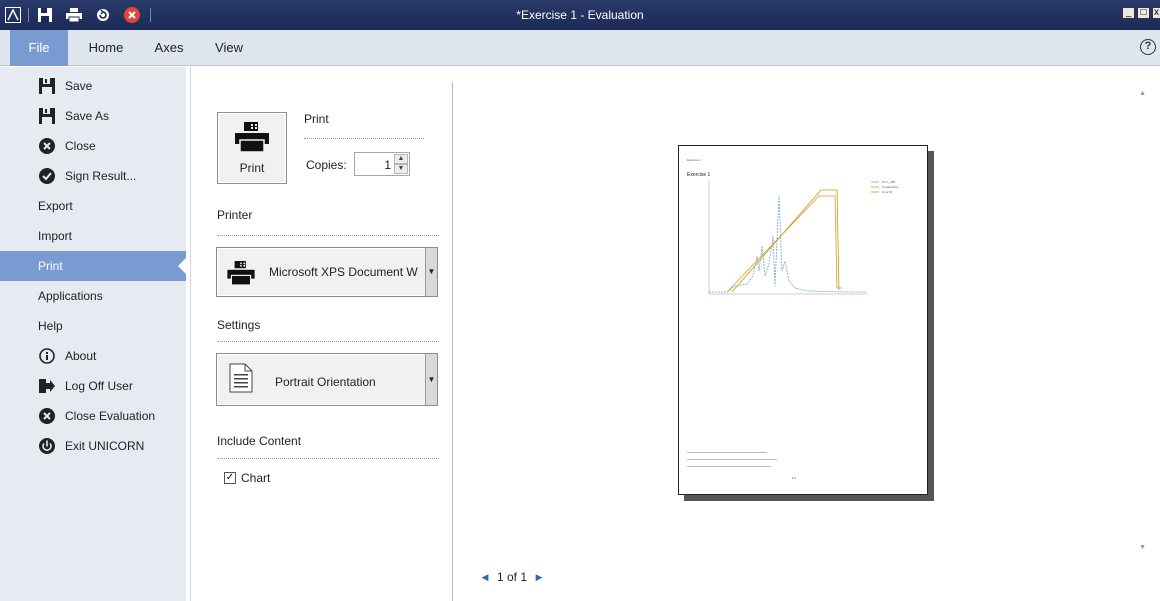 Image resolution: width=1160 pixels, height=601 pixels. Describe the element at coordinates (79, 86) in the screenshot. I see `sidebar-item-label: Save` at that location.